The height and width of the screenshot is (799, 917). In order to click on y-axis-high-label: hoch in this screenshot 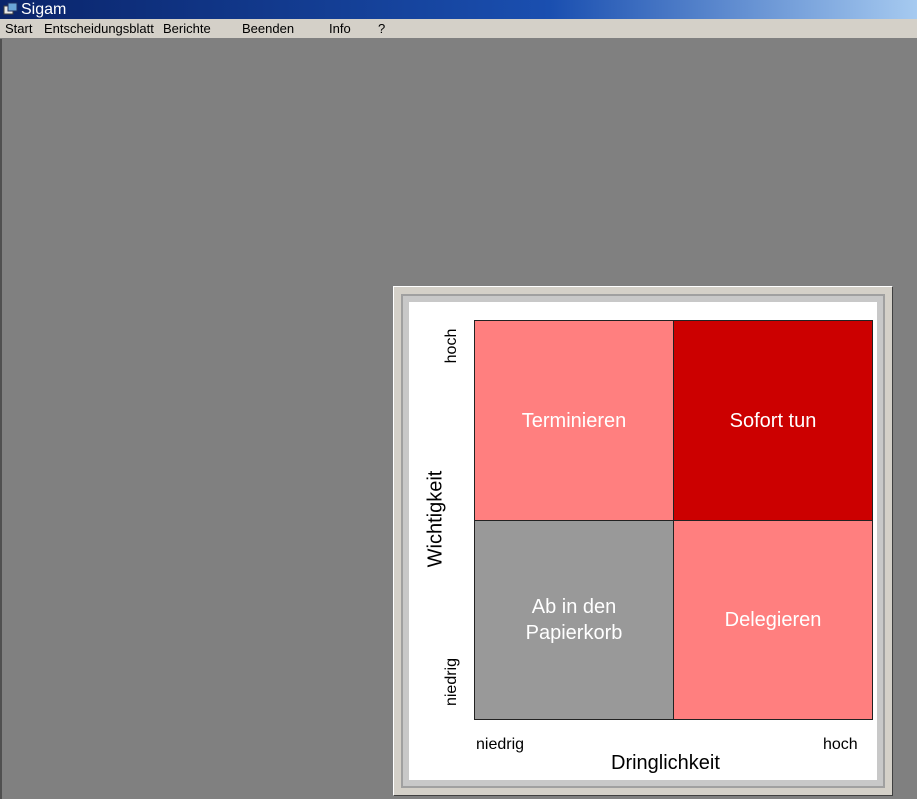, I will do `click(451, 346)`.